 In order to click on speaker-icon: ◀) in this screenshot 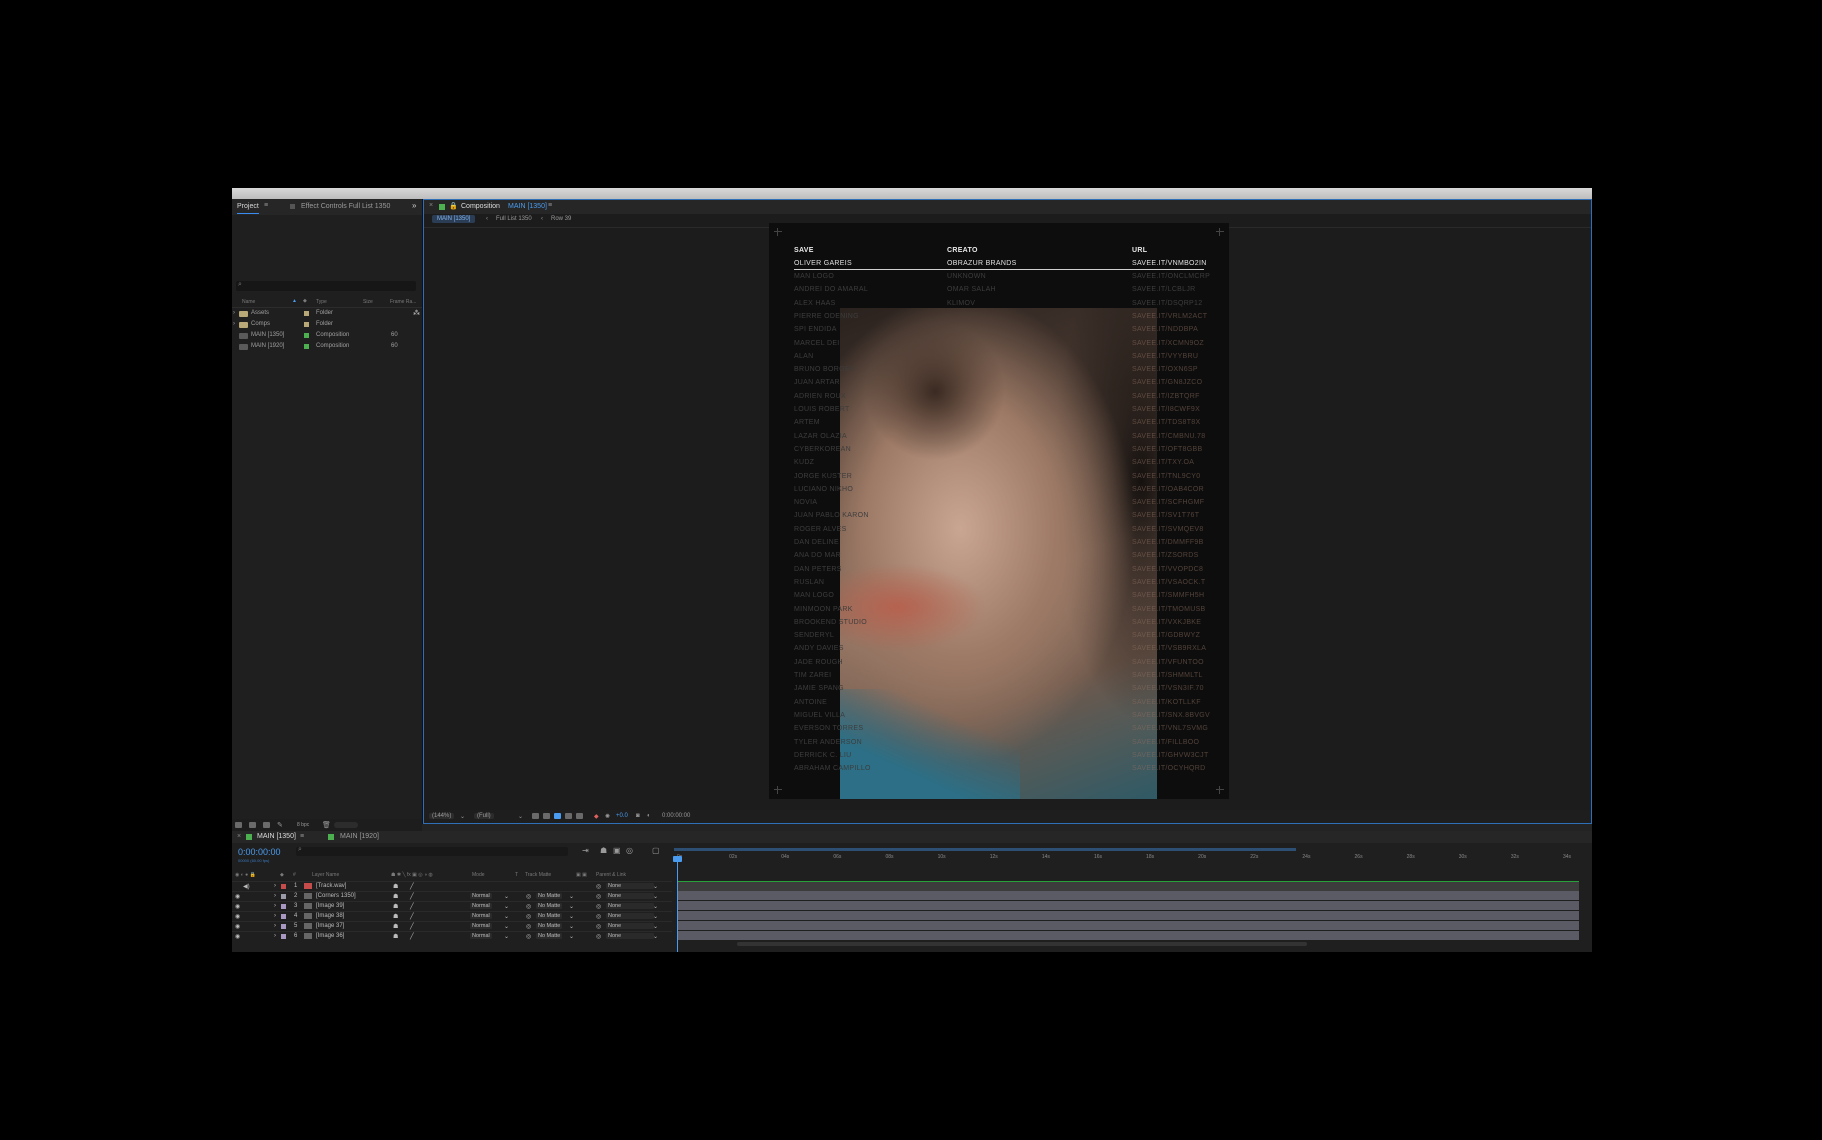, I will do `click(246, 886)`.